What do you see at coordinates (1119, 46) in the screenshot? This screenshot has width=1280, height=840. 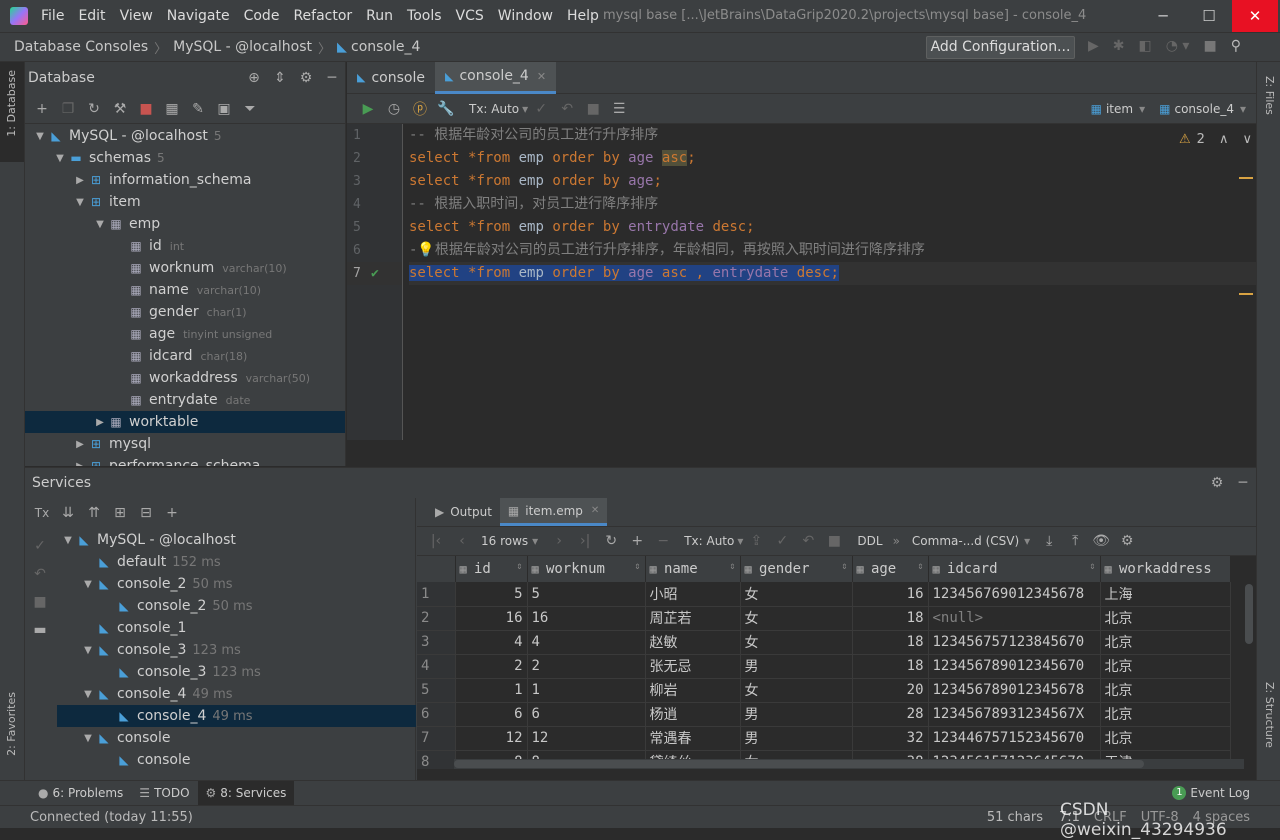 I see `debug-icon: ✱` at bounding box center [1119, 46].